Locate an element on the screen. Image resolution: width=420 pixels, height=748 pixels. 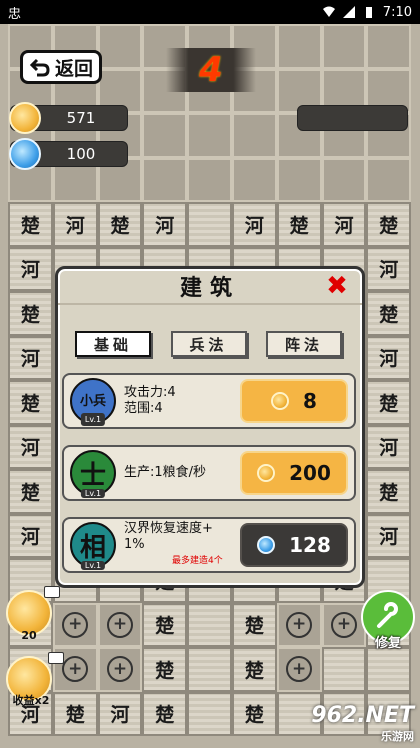
status-bar: 忠 7:10 is located at coordinates (210, 12).